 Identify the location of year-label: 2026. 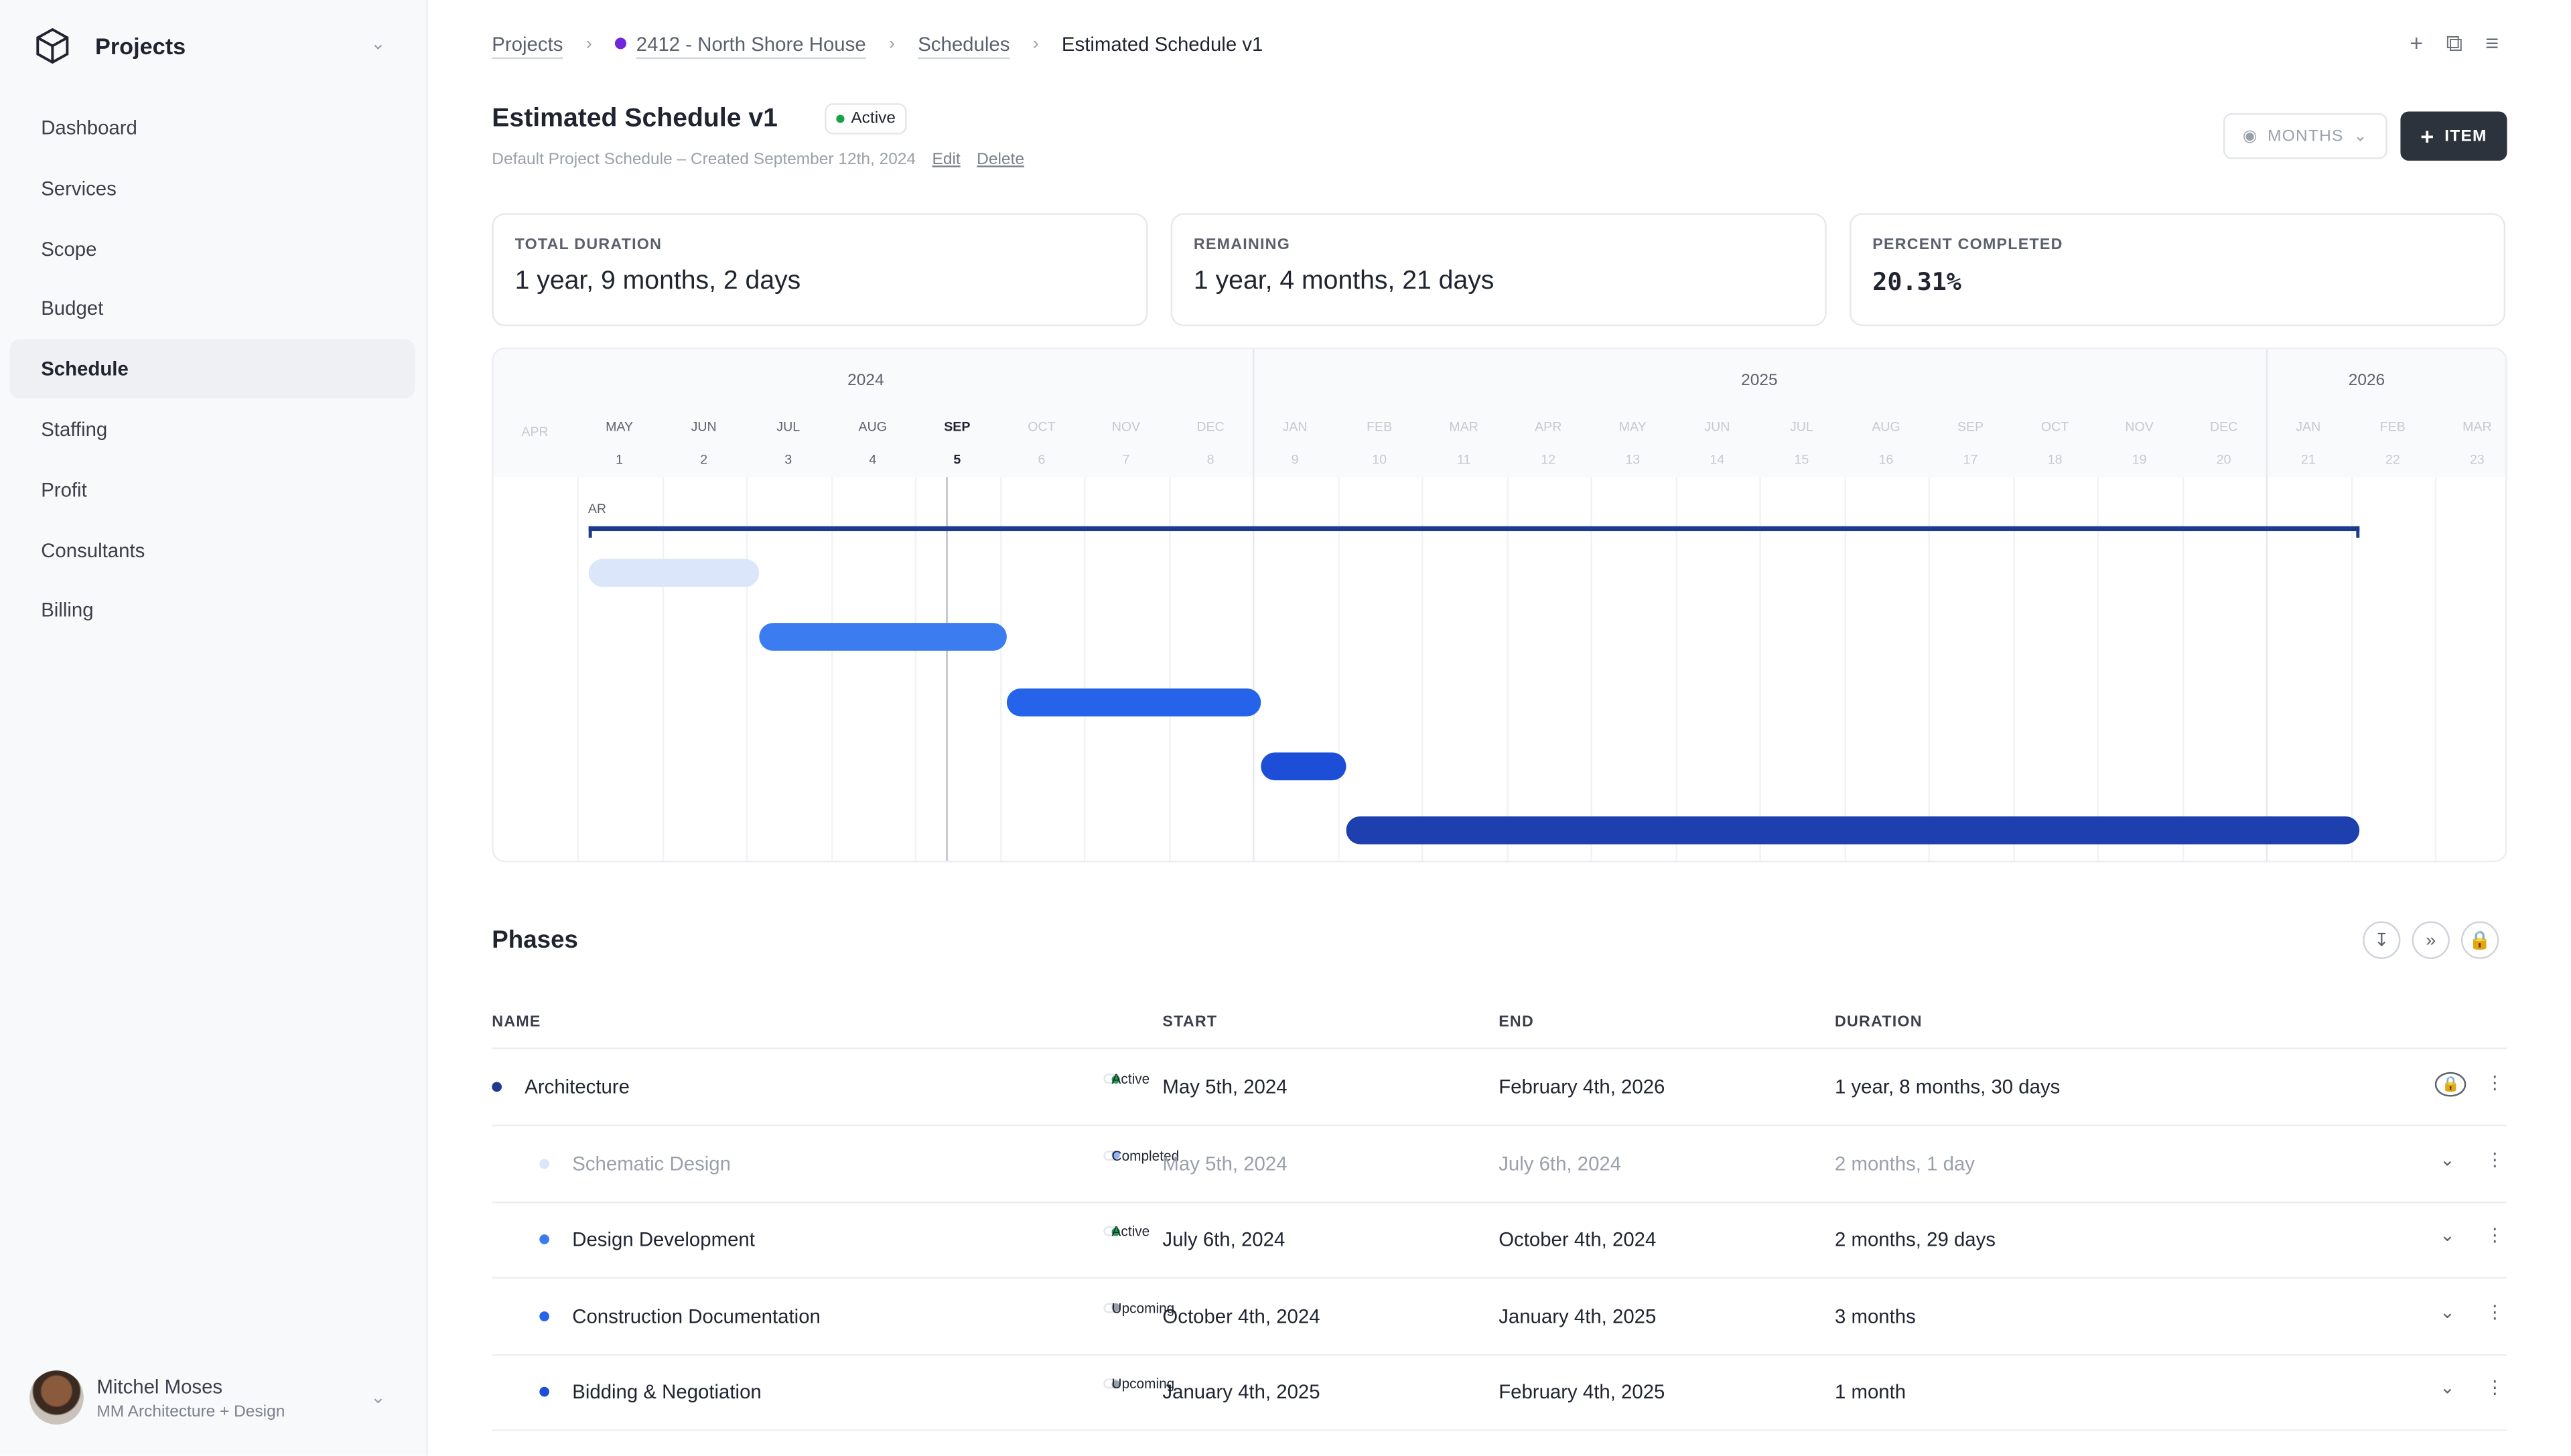
(2366, 381).